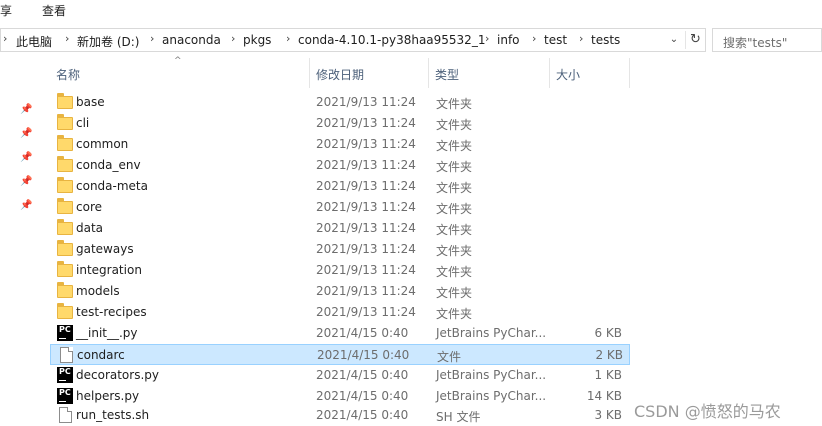 The width and height of the screenshot is (822, 426). I want to click on file-type: SH 文件, so click(458, 417).